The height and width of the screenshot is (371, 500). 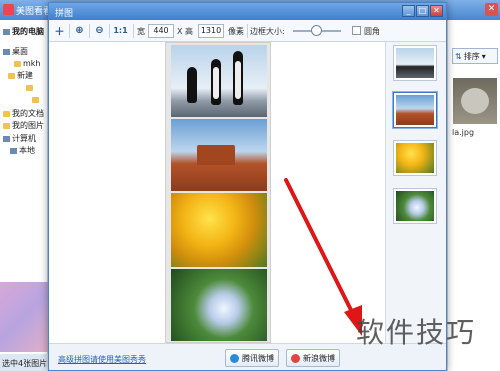 What do you see at coordinates (320, 248) in the screenshot?
I see `arrow-line` at bounding box center [320, 248].